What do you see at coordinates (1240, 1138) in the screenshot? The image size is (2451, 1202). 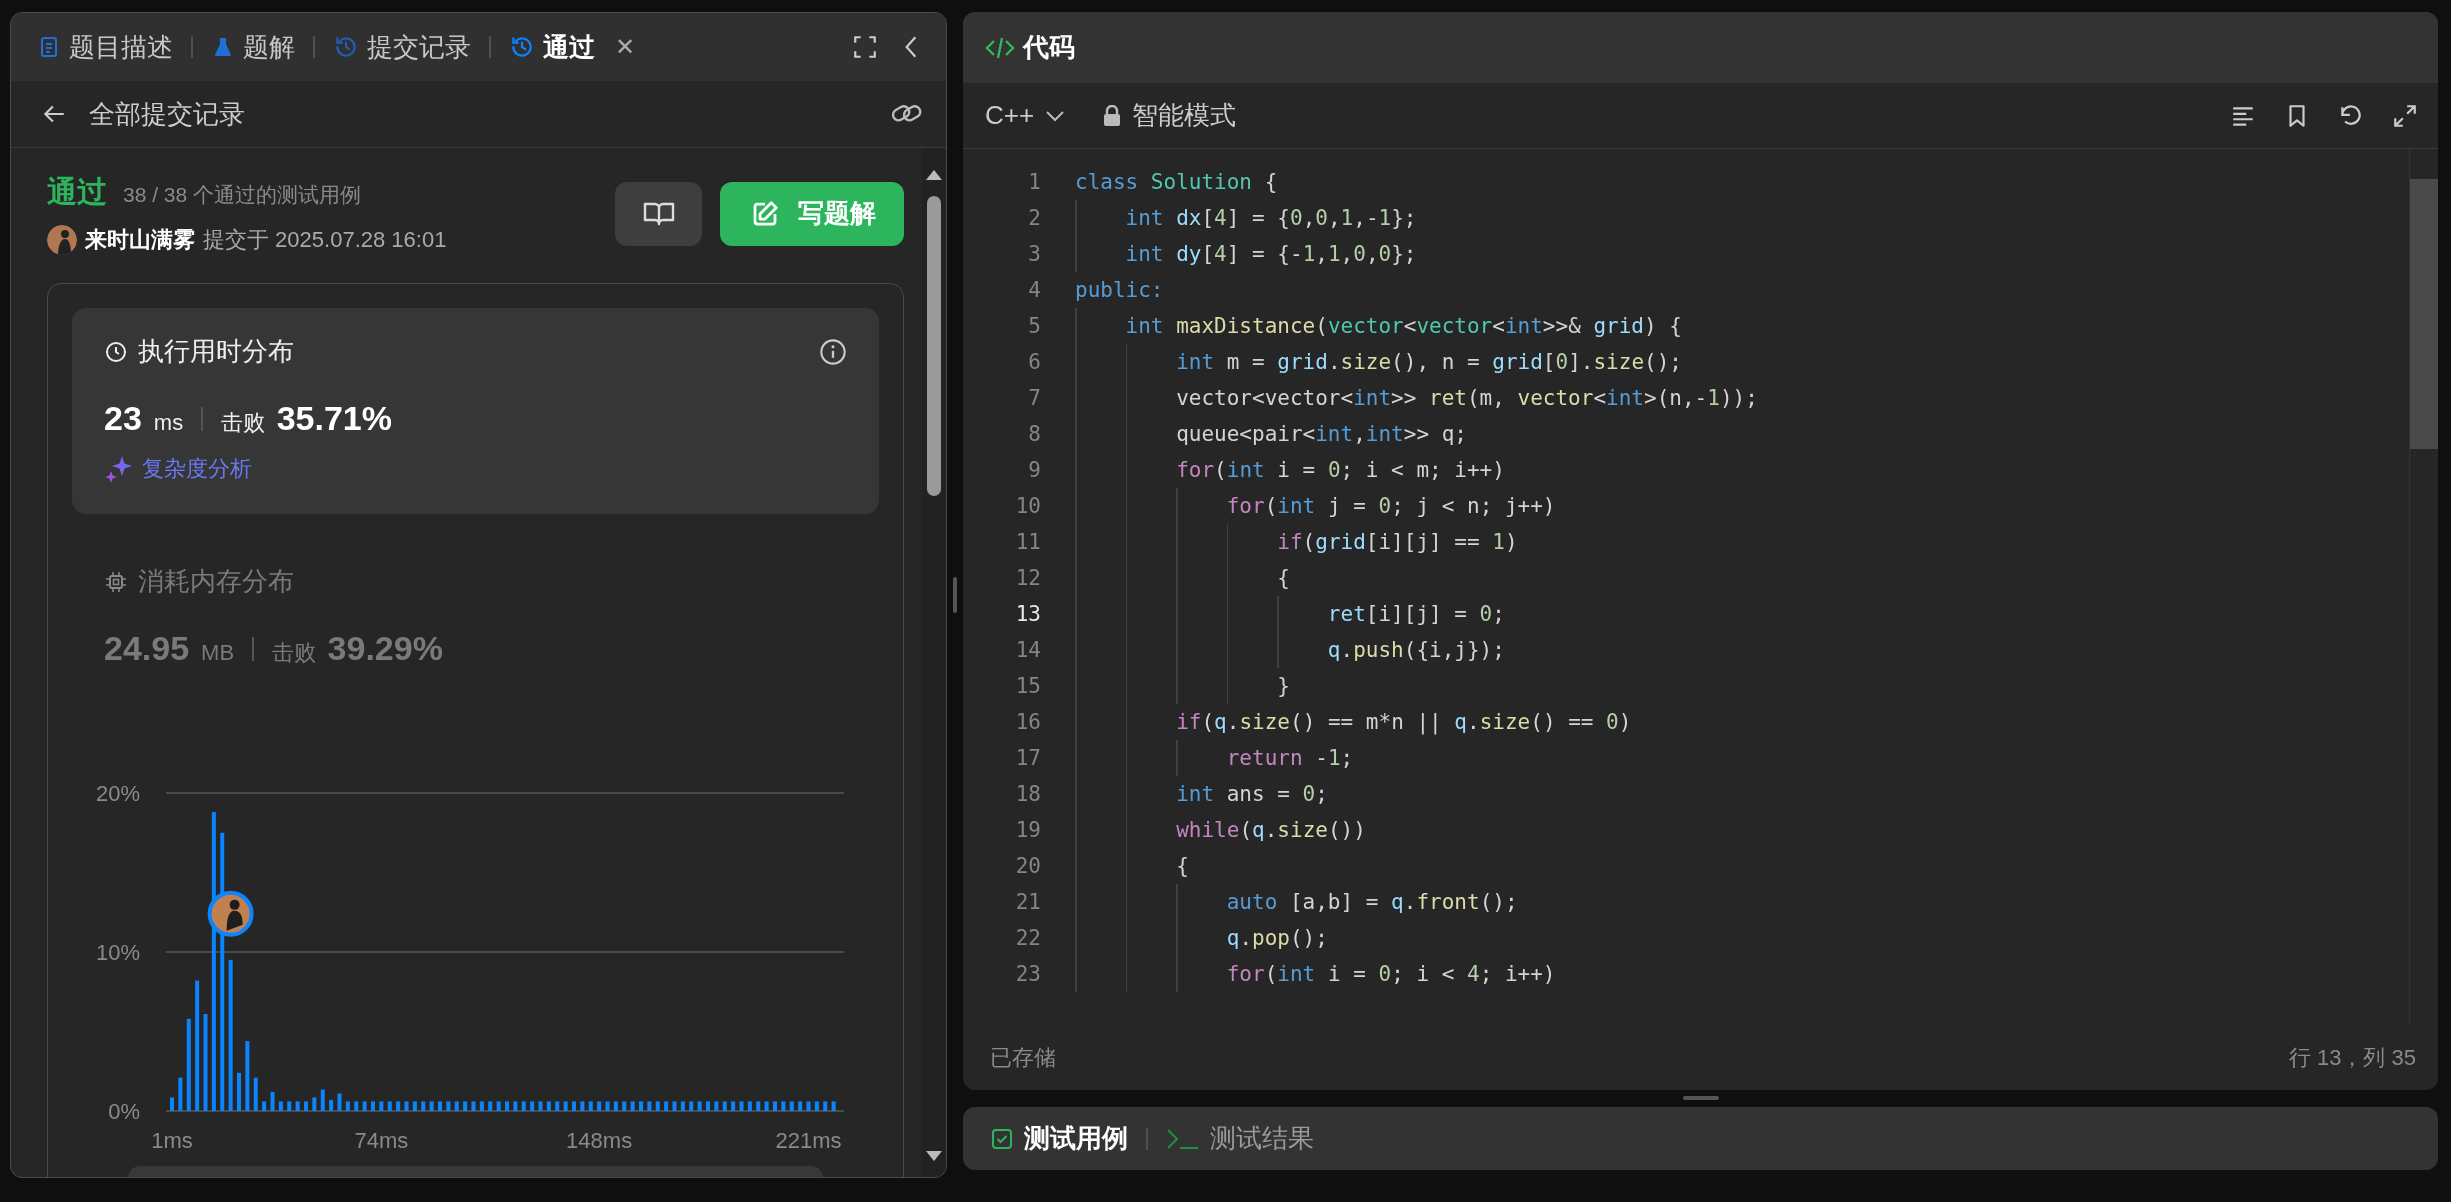 I see `tab: 测试结果` at bounding box center [1240, 1138].